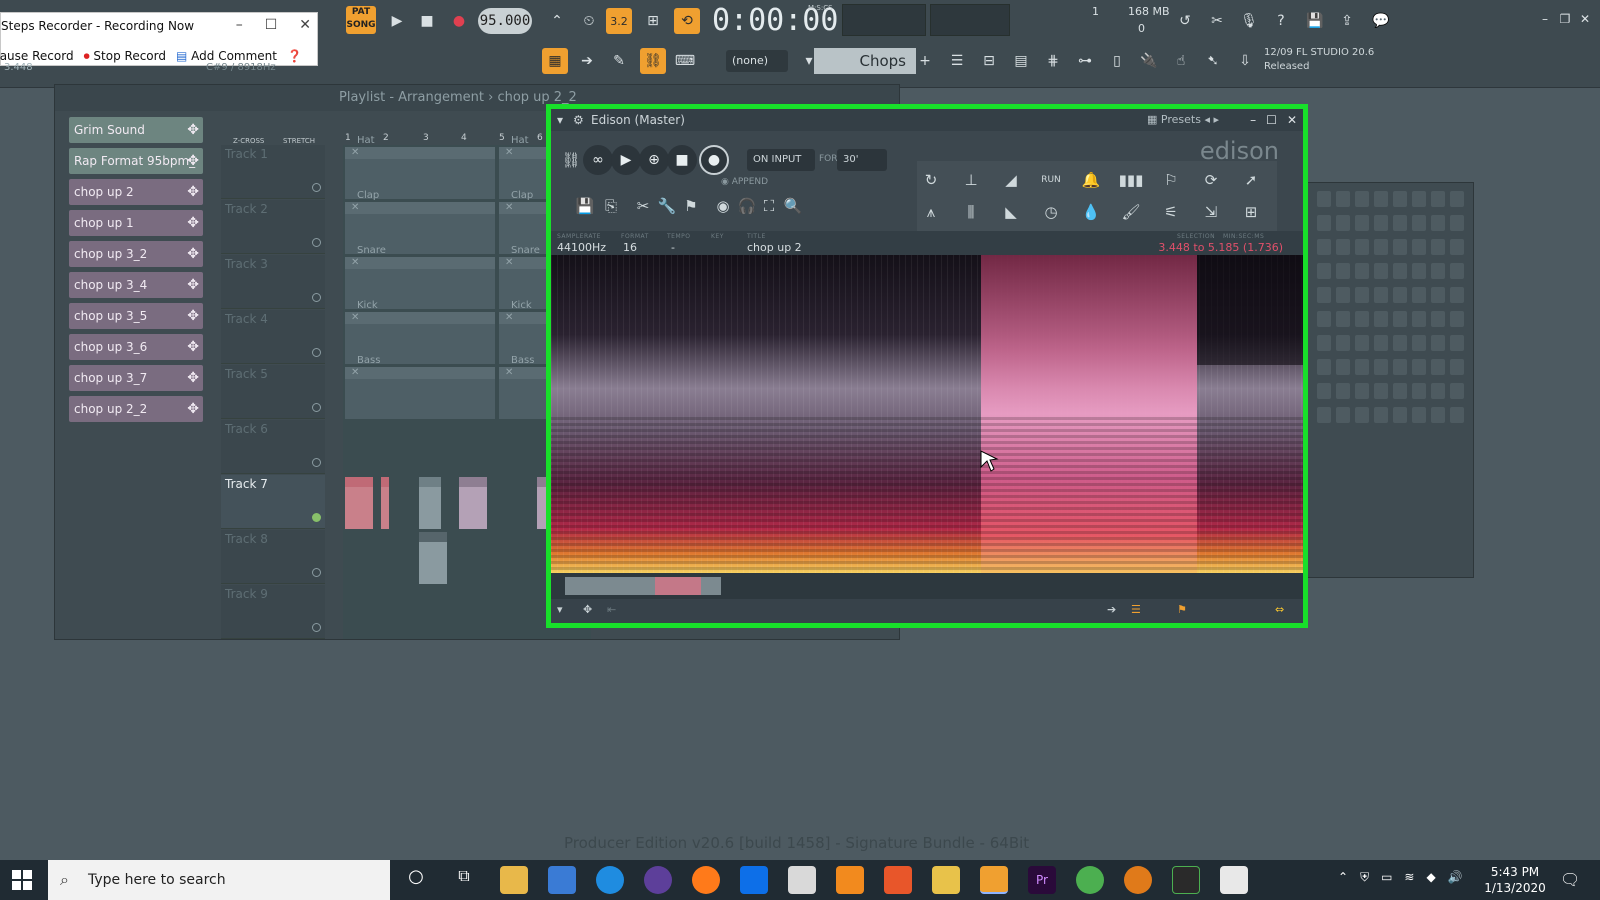 The width and height of the screenshot is (1600, 900). Describe the element at coordinates (273, 282) in the screenshot. I see `track-header: Track 3` at that location.